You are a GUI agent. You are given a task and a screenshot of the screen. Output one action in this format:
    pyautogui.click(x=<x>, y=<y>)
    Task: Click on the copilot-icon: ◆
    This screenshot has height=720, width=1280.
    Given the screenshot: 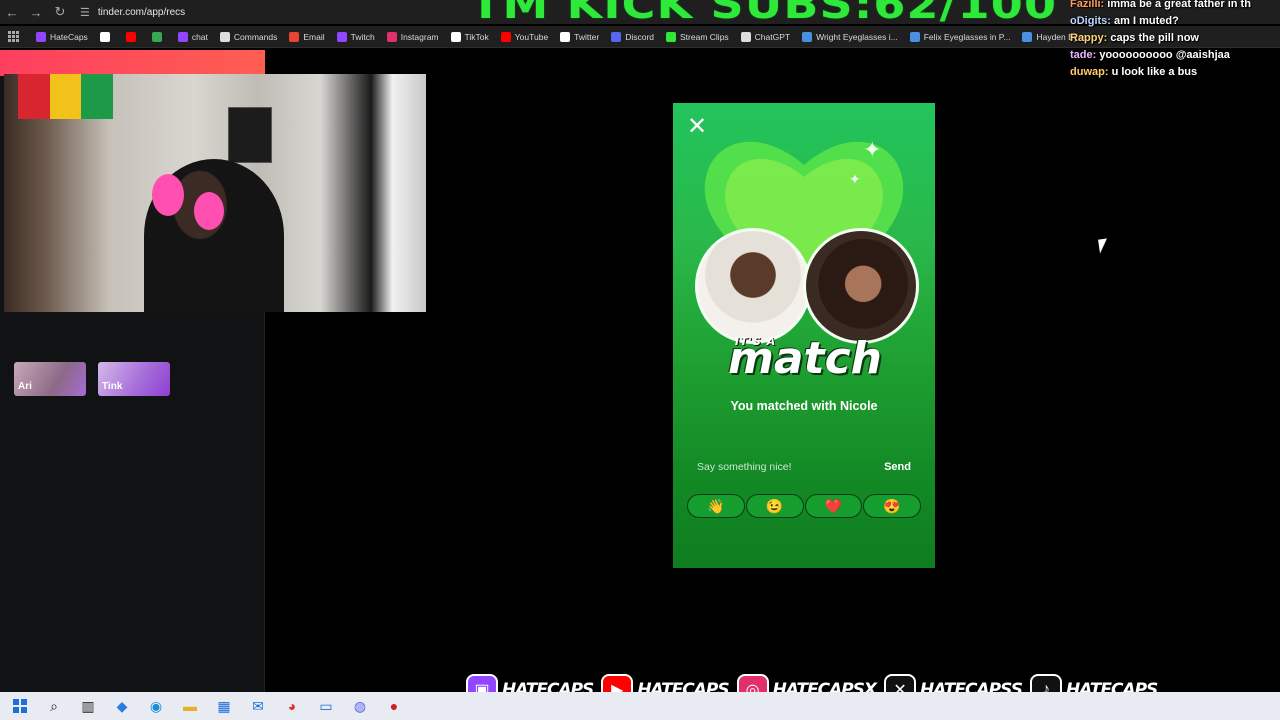 What is the action you would take?
    pyautogui.click(x=122, y=706)
    